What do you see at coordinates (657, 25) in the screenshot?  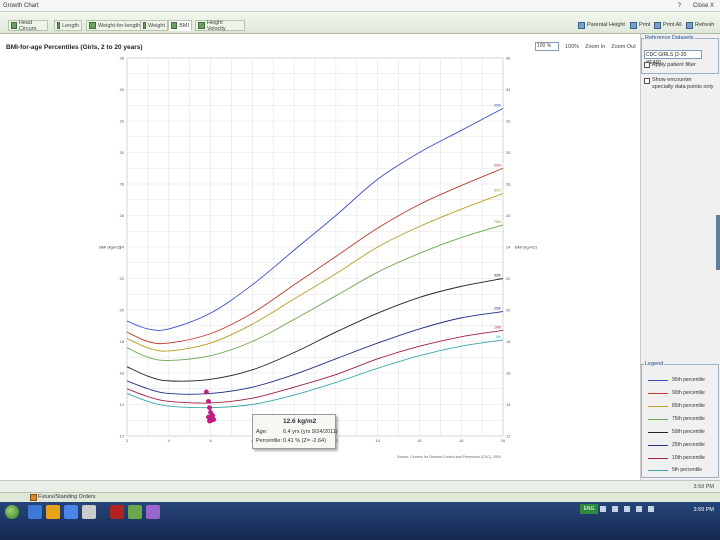 I see `printer-all-icon` at bounding box center [657, 25].